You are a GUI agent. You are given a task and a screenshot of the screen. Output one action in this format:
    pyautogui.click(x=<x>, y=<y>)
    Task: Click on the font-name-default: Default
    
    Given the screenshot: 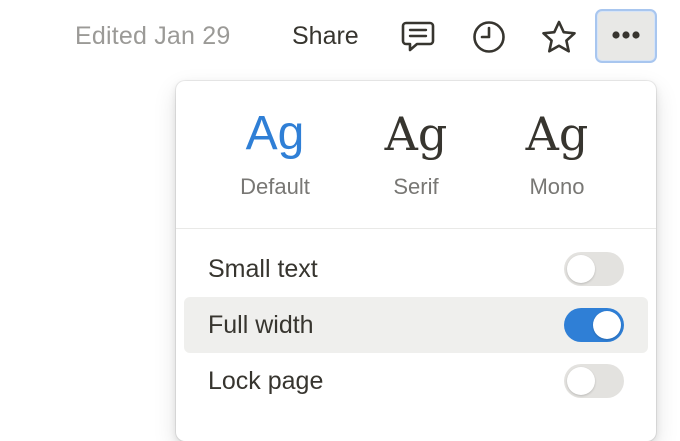 What is the action you would take?
    pyautogui.click(x=275, y=186)
    